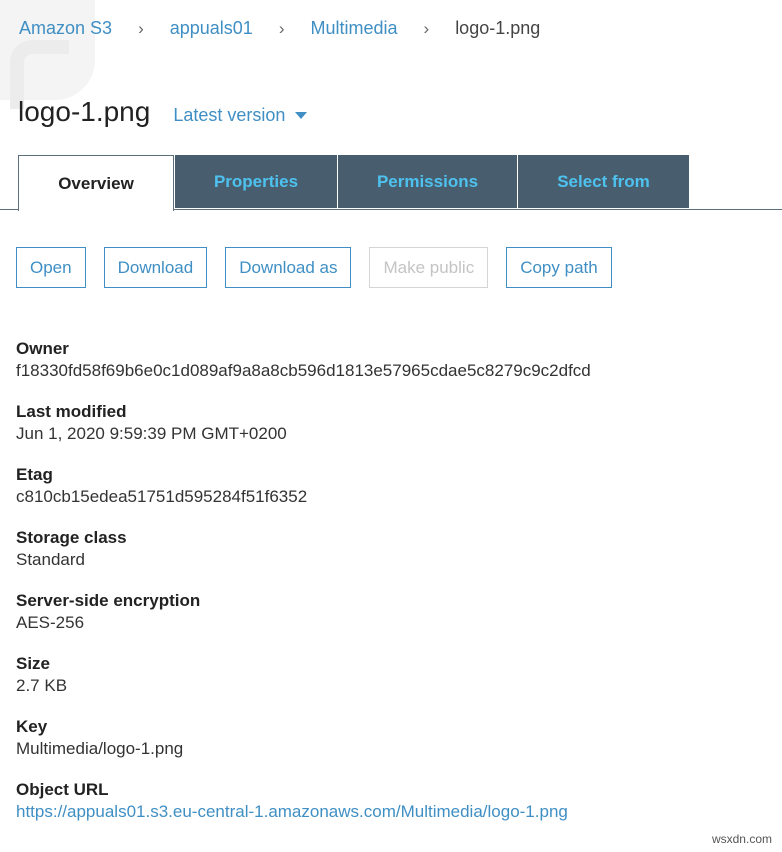 Image resolution: width=782 pixels, height=852 pixels. Describe the element at coordinates (155, 267) in the screenshot. I see `download-button: Download` at that location.